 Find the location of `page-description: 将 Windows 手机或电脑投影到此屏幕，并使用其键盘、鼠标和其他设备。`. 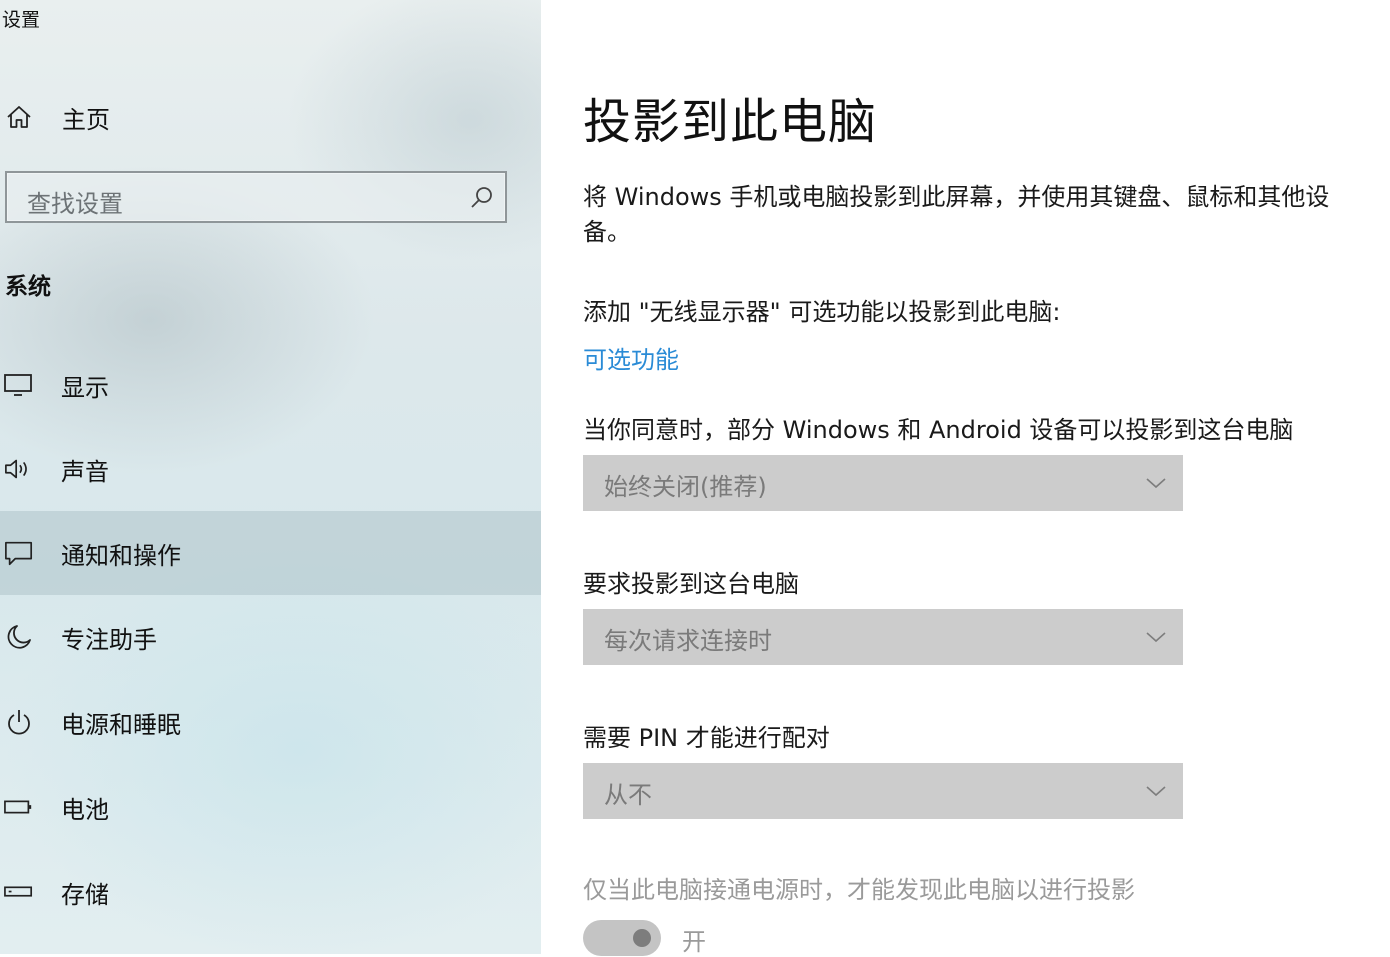

page-description: 将 Windows 手机或电脑投影到此屏幕，并使用其键盘、鼠标和其他设备。 is located at coordinates (956, 214).